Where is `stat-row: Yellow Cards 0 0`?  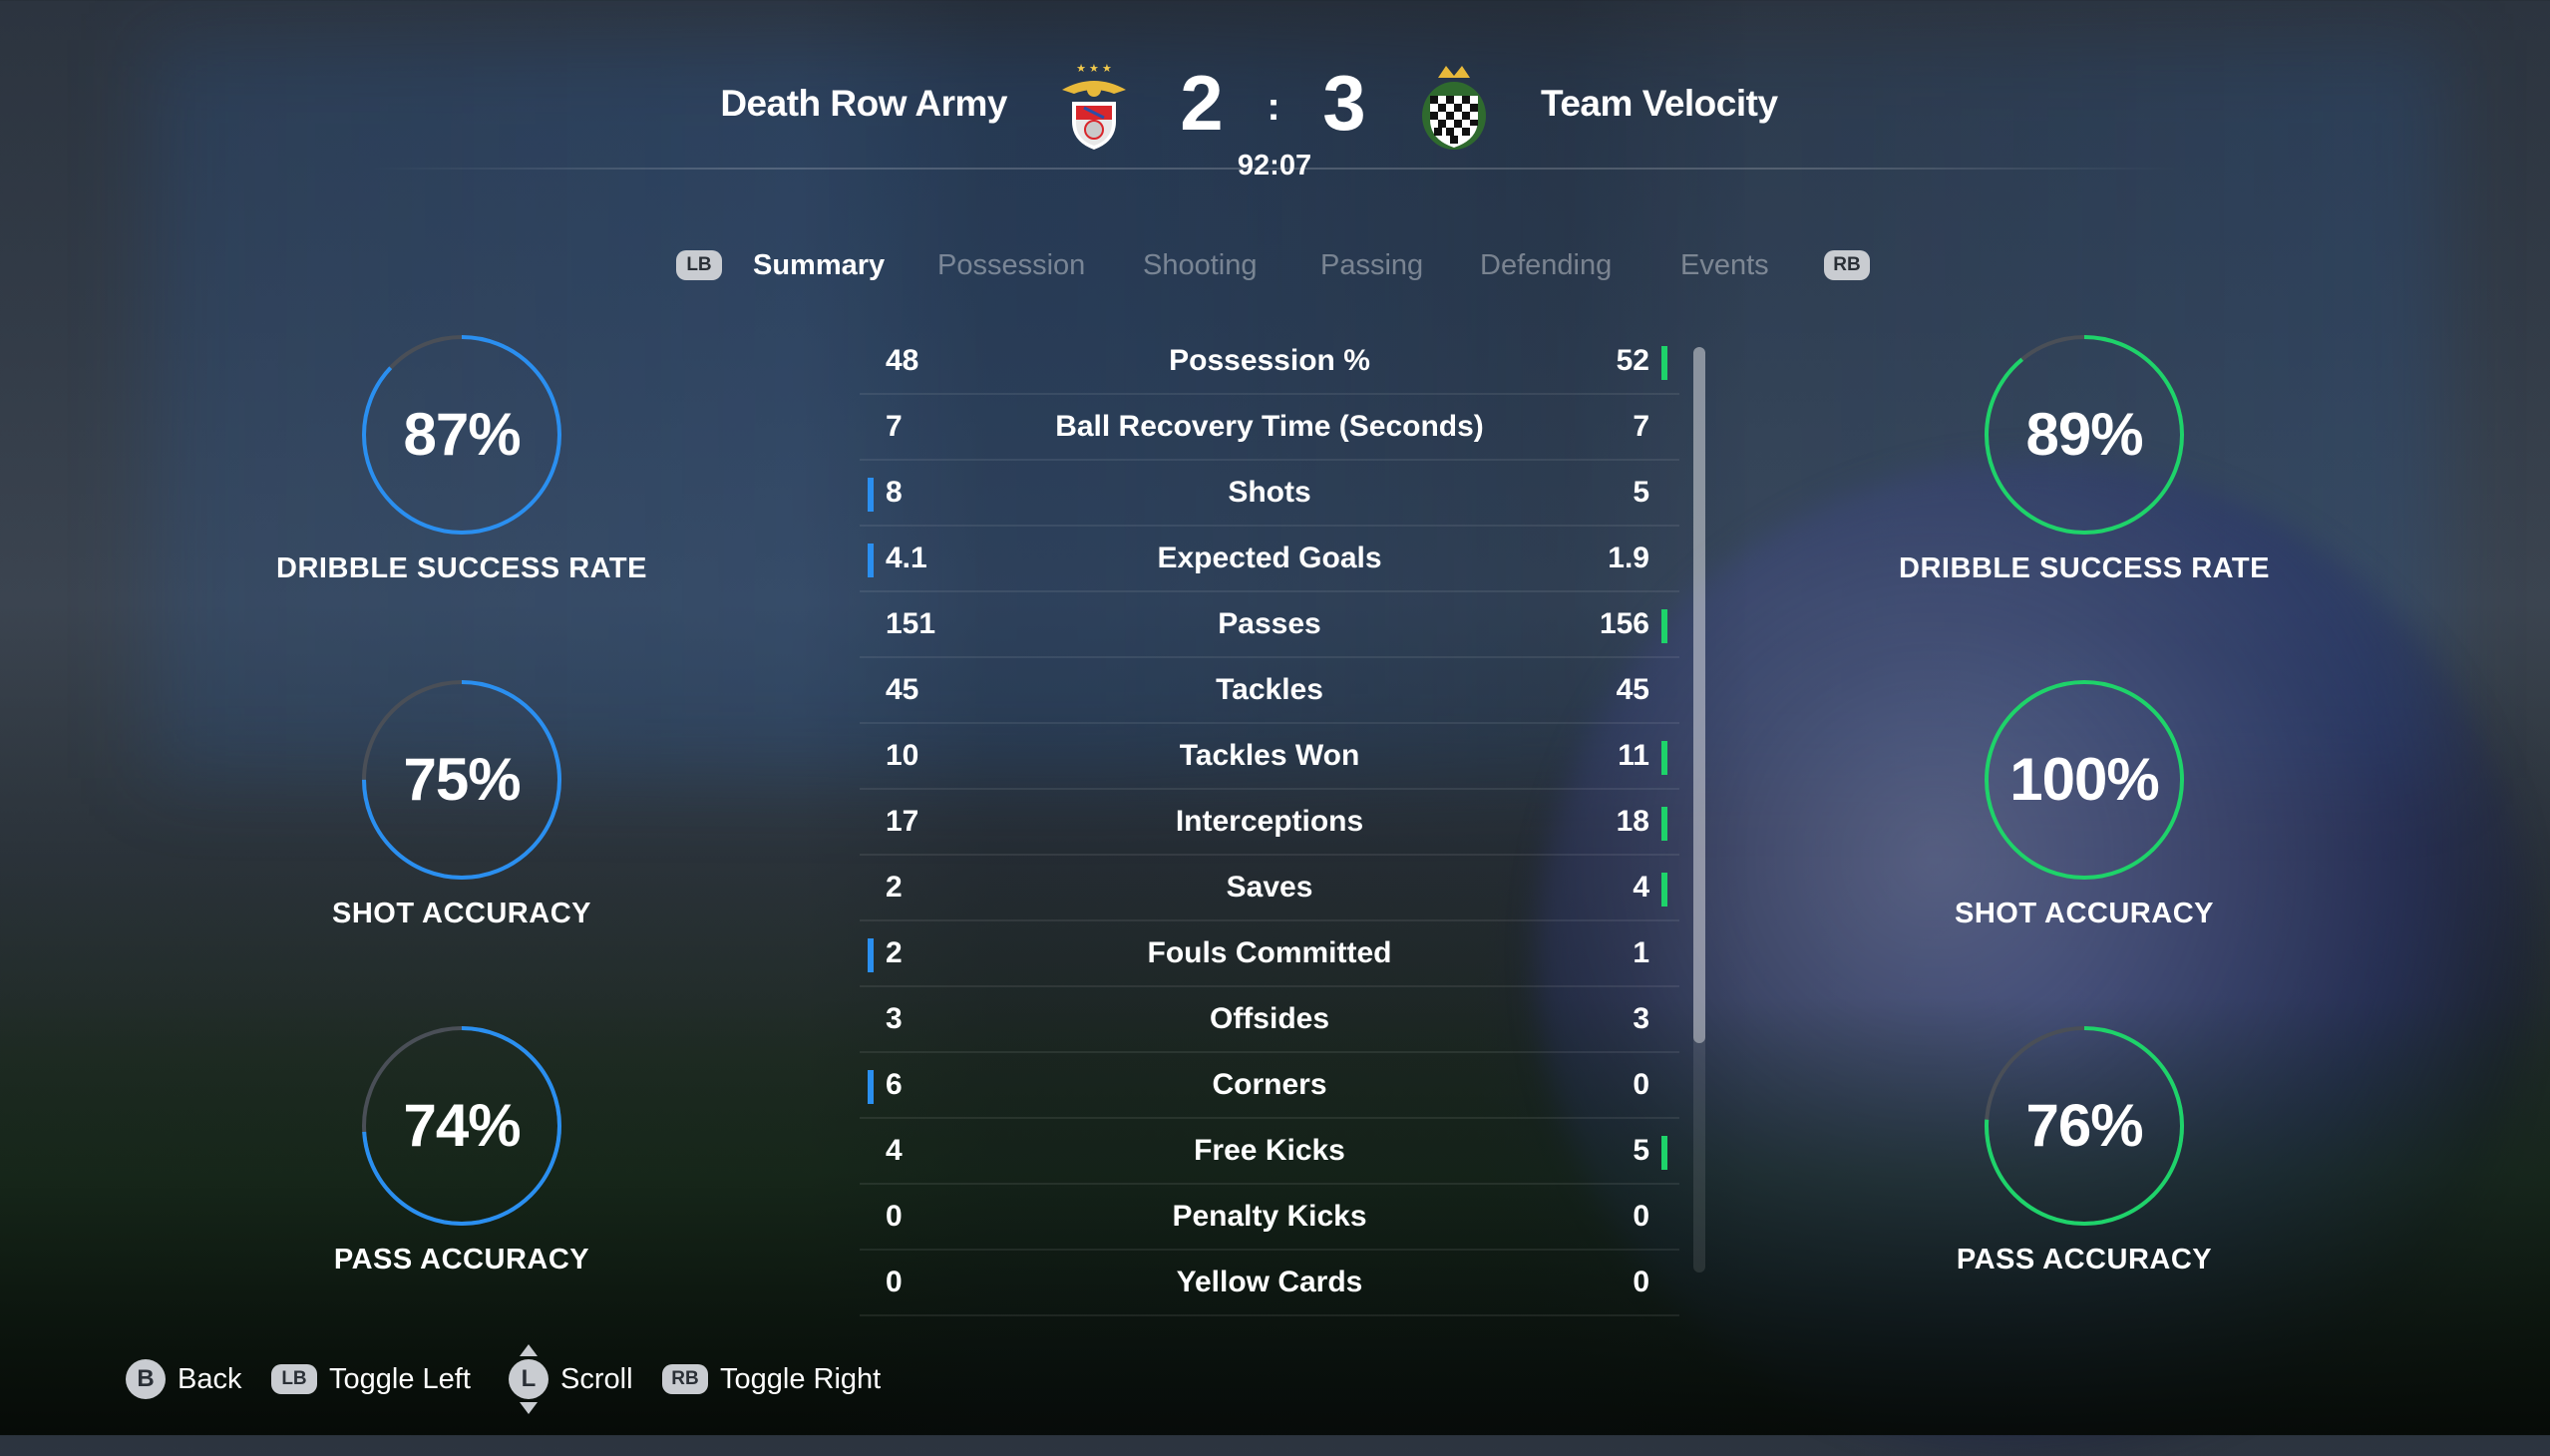 stat-row: Yellow Cards 0 0 is located at coordinates (1269, 1283).